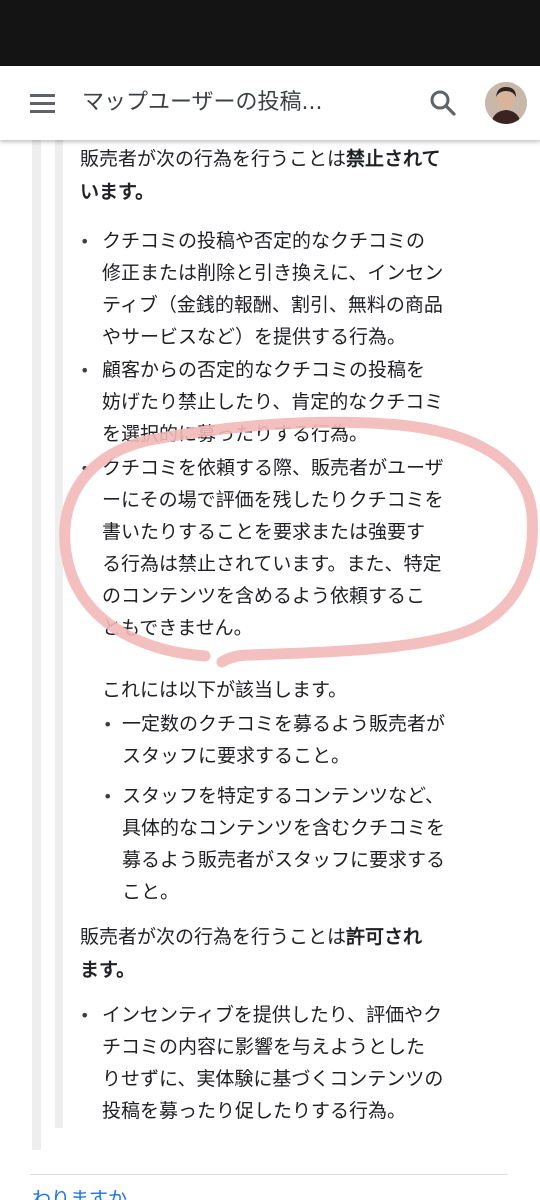 This screenshot has height=1200, width=540. I want to click on nested-indent-rule, so click(59, 634).